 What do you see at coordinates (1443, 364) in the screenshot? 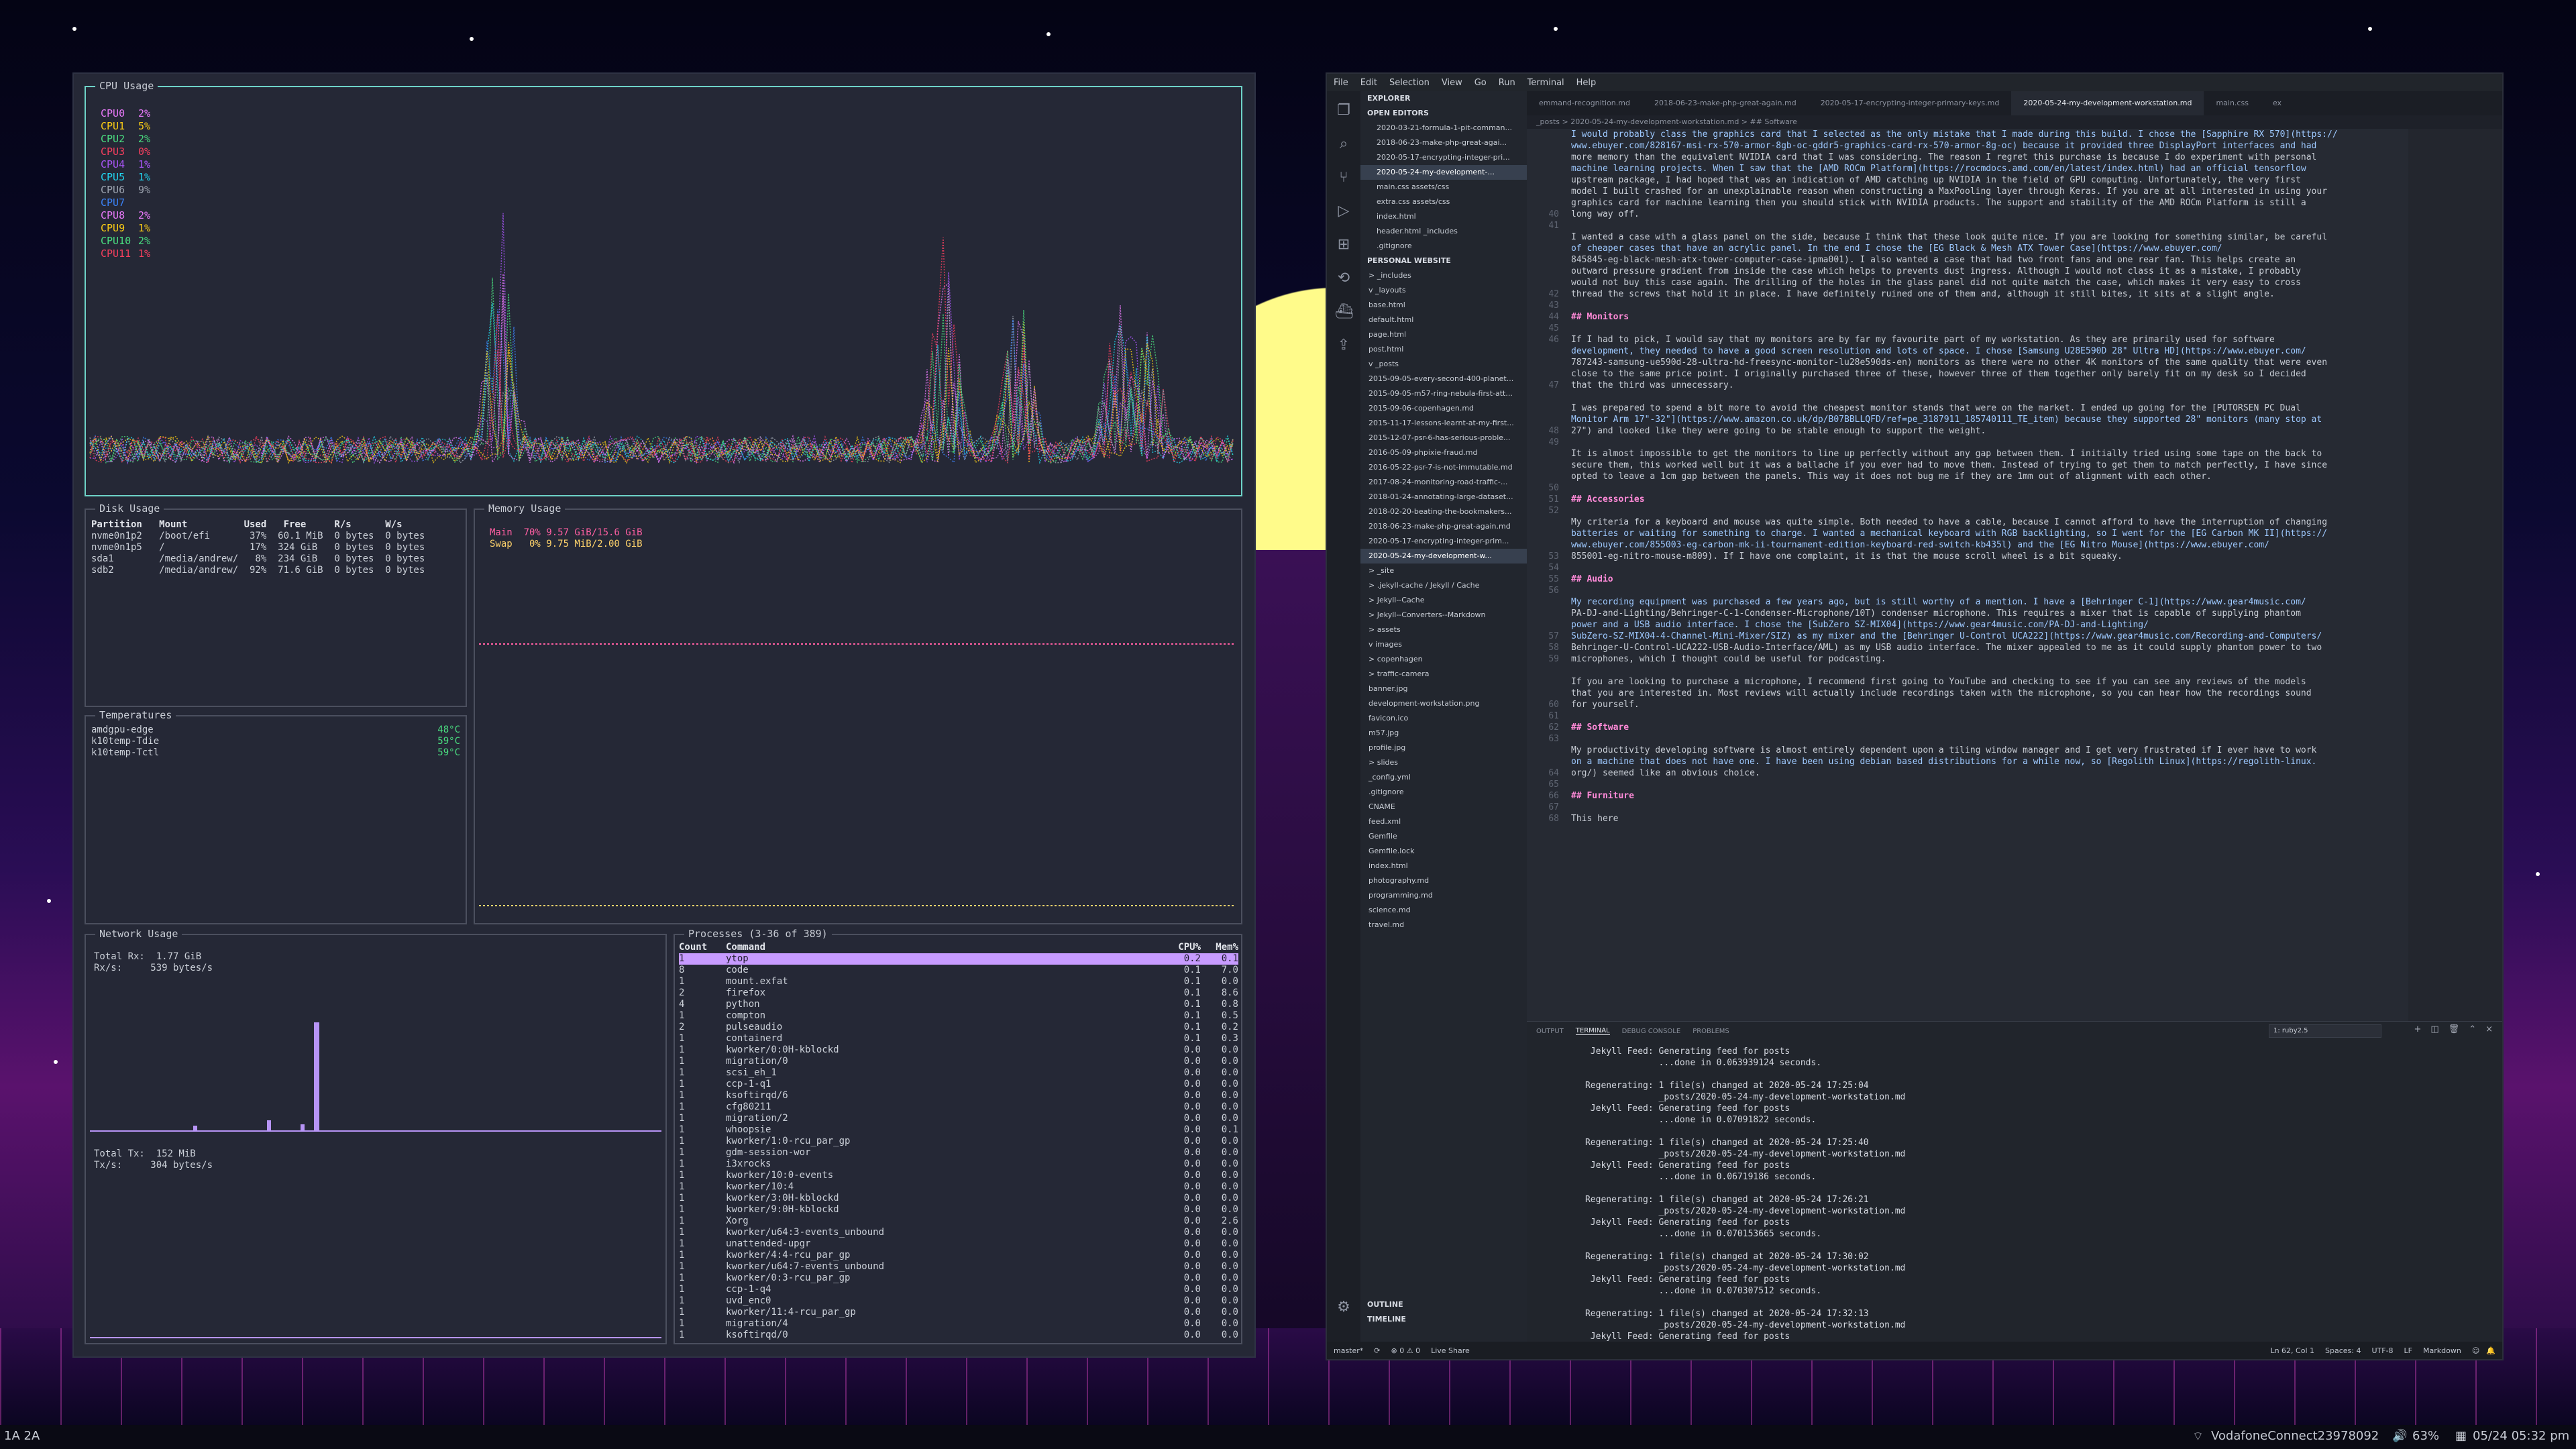
I see `file-tree-item: v _posts` at bounding box center [1443, 364].